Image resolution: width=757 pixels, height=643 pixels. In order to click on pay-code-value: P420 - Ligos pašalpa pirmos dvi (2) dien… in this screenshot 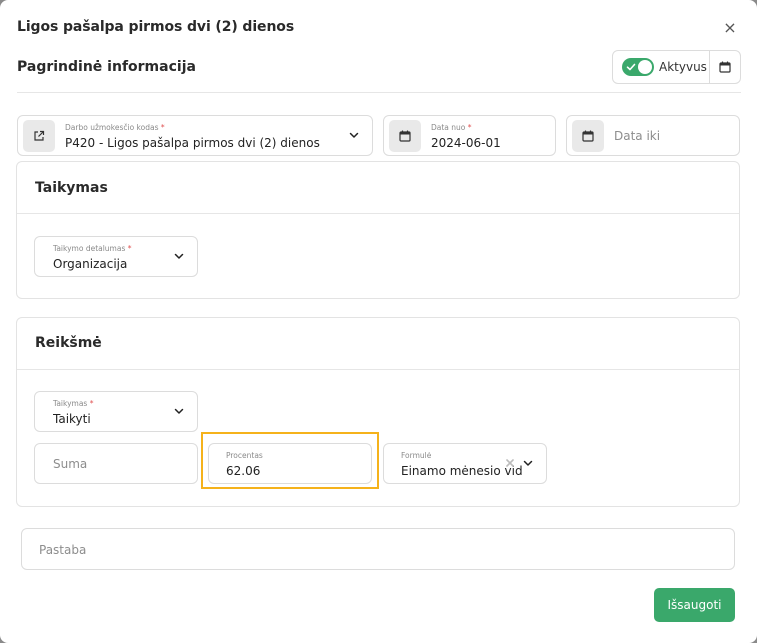, I will do `click(192, 143)`.